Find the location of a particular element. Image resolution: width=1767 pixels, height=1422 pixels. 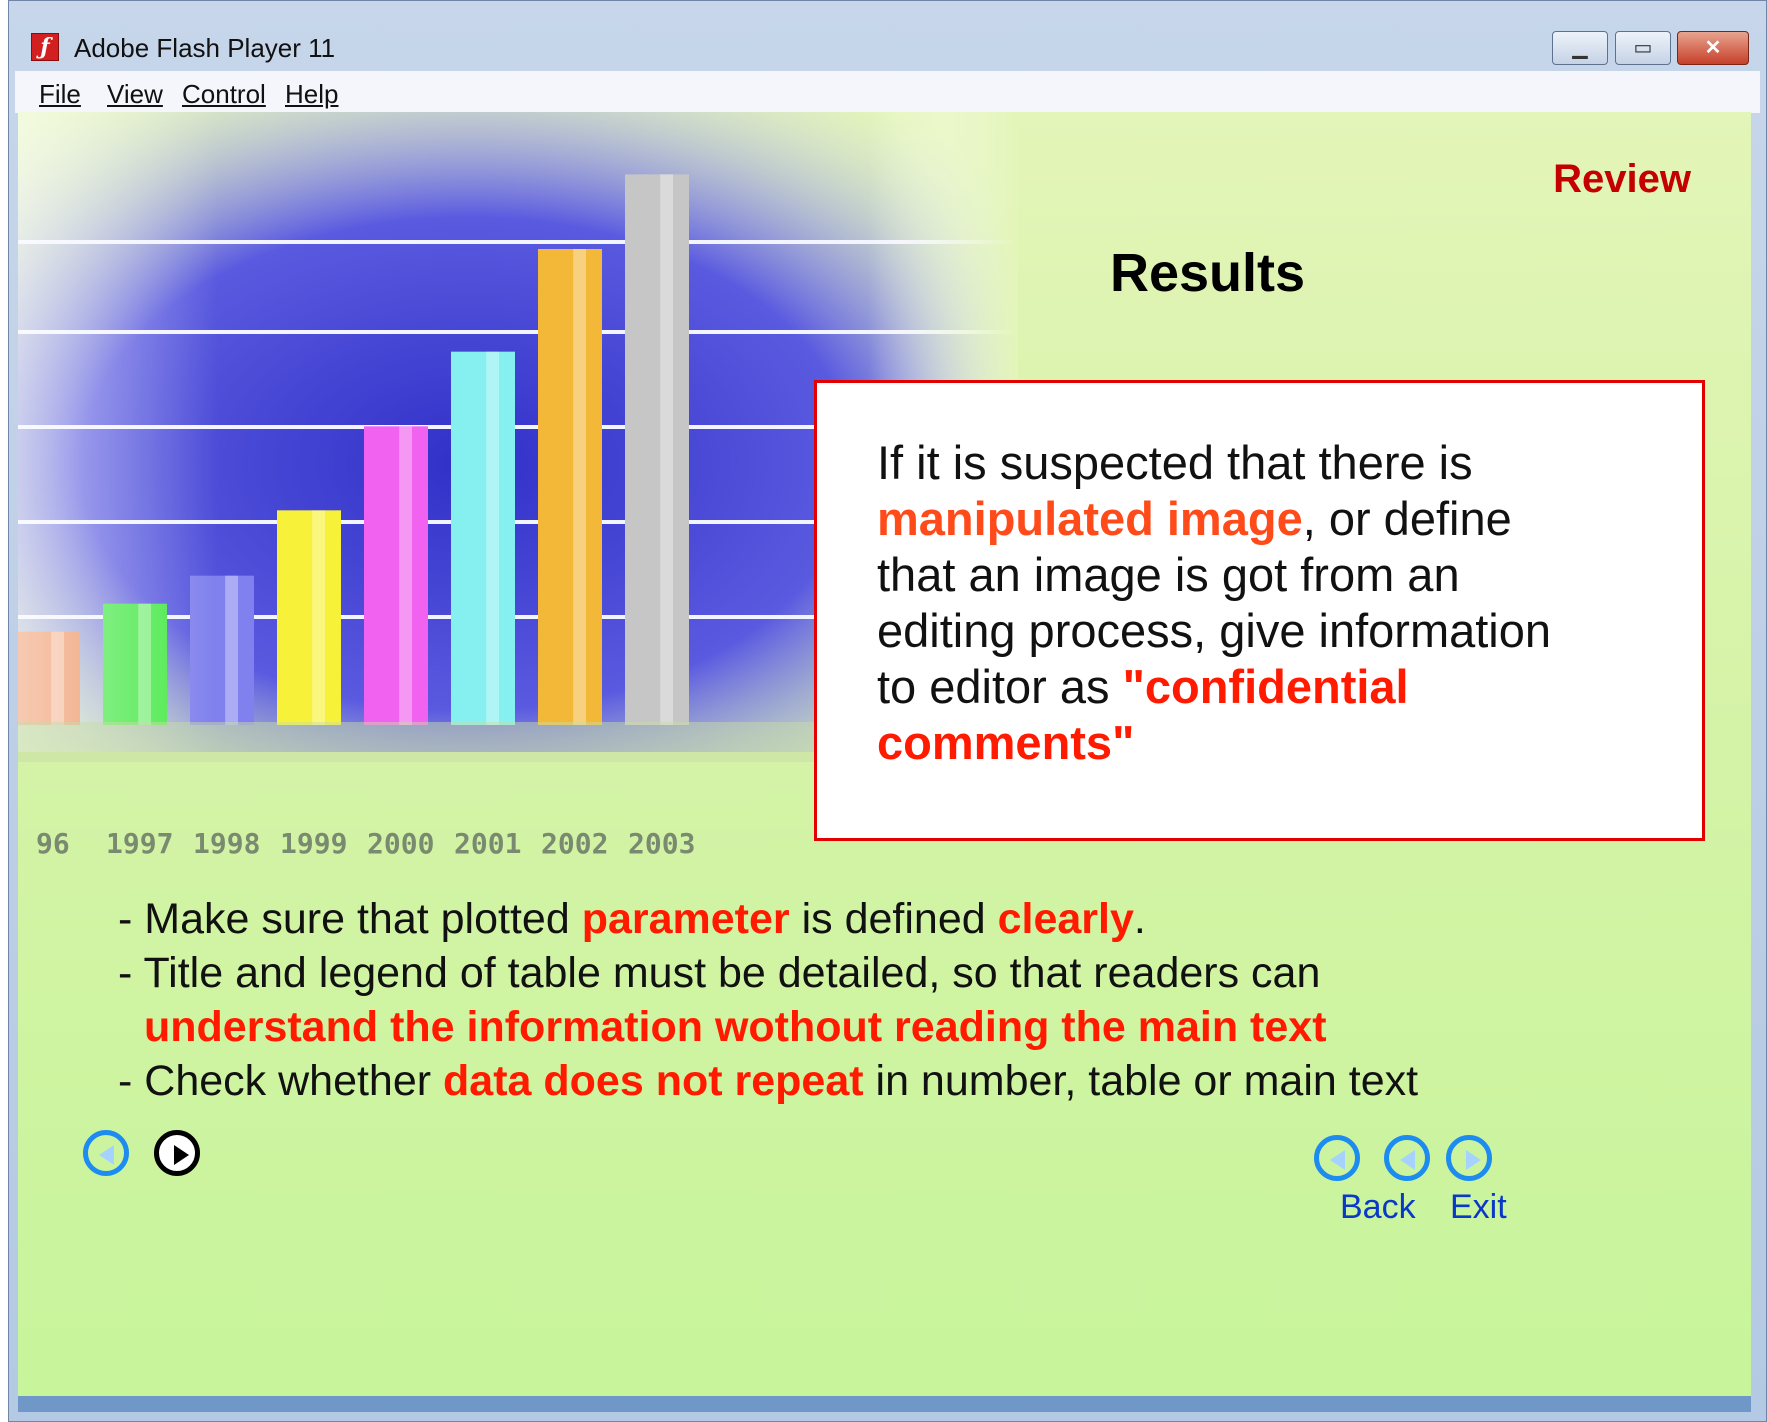

back-arrow-icon is located at coordinates (1407, 1160).